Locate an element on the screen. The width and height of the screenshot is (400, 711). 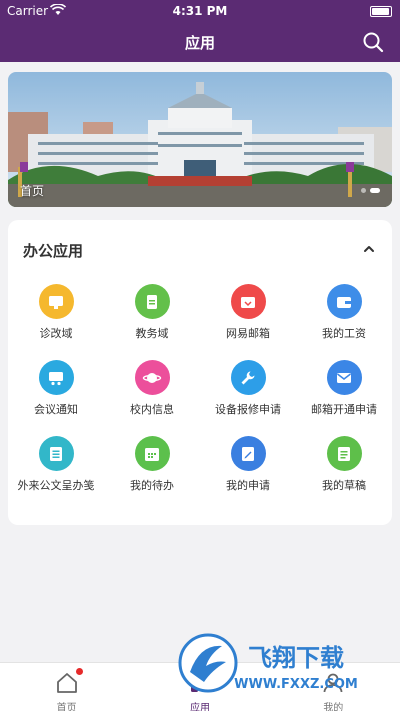
chevron-up-icon is located at coordinates (369, 249).